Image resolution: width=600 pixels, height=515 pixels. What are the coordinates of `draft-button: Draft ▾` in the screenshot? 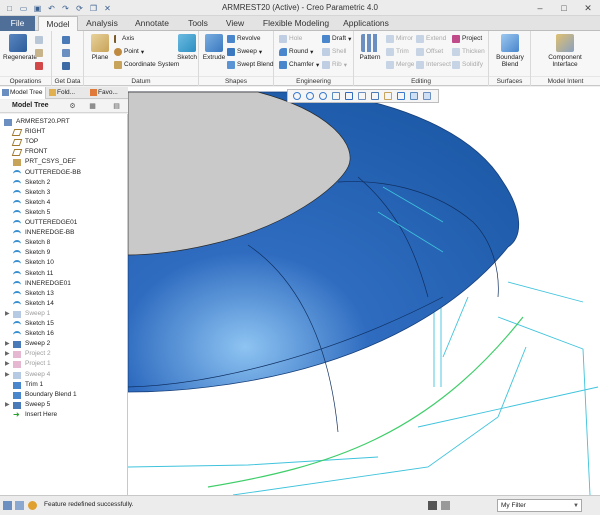 It's located at (336, 38).